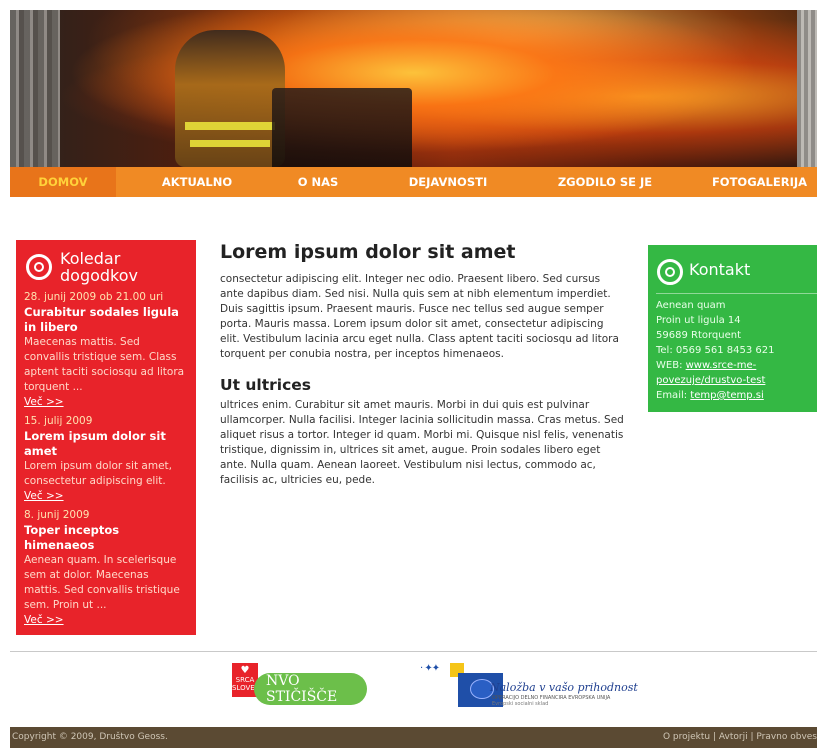  I want to click on hero-burning-machine, so click(342, 127).